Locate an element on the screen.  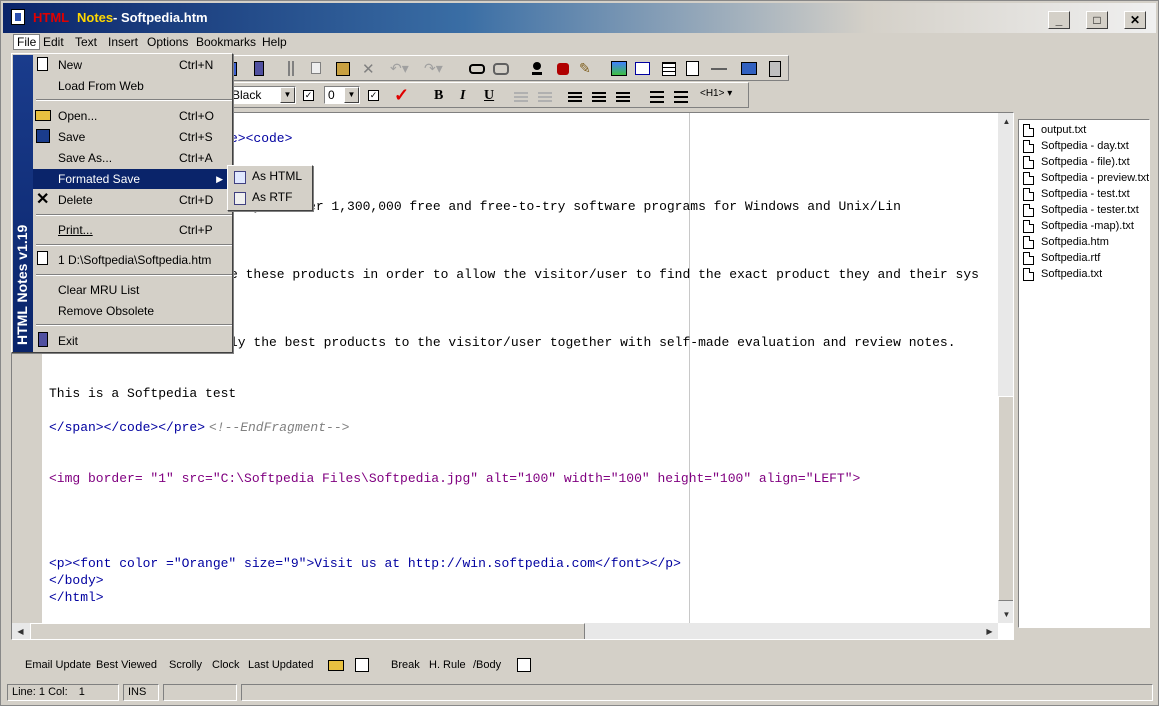
right-margin-line is located at coordinates (689, 368).